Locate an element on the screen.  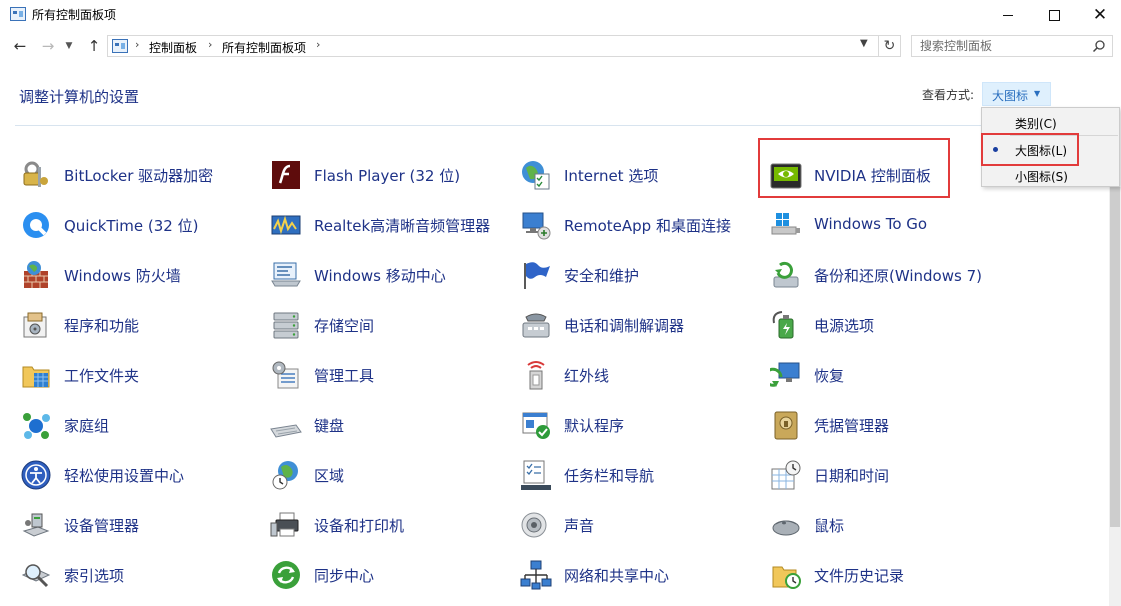
arrow-right-icon: → is located at coordinates (48, 46).